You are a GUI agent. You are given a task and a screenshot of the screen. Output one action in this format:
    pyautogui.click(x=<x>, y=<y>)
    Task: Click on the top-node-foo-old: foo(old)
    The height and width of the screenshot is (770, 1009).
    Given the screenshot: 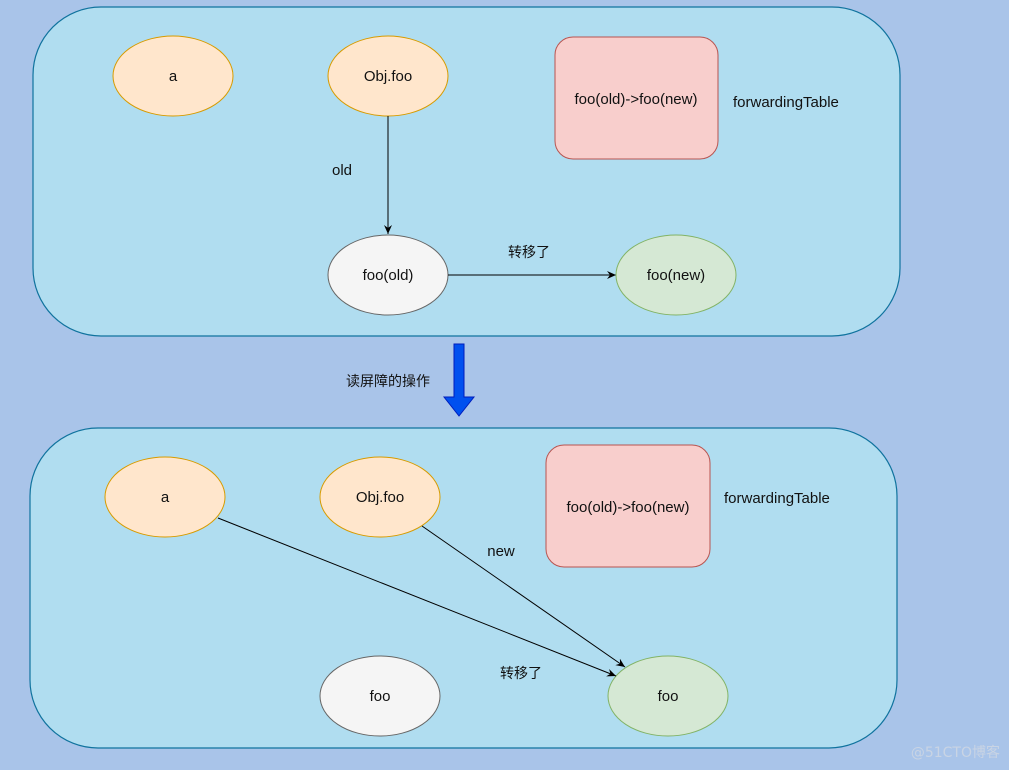 What is the action you would take?
    pyautogui.click(x=388, y=275)
    